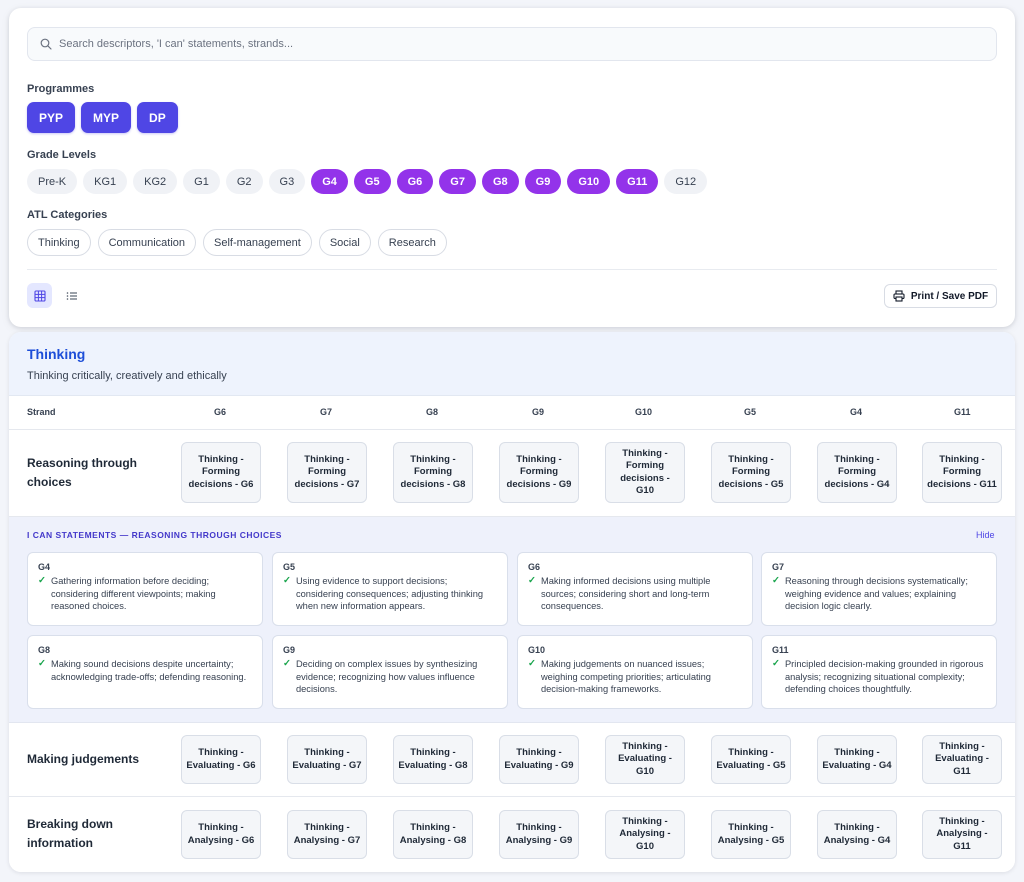 This screenshot has height=882, width=1024. Describe the element at coordinates (221, 472) in the screenshot. I see `descriptor-cell: Thinking - Forming decisions - G6` at that location.